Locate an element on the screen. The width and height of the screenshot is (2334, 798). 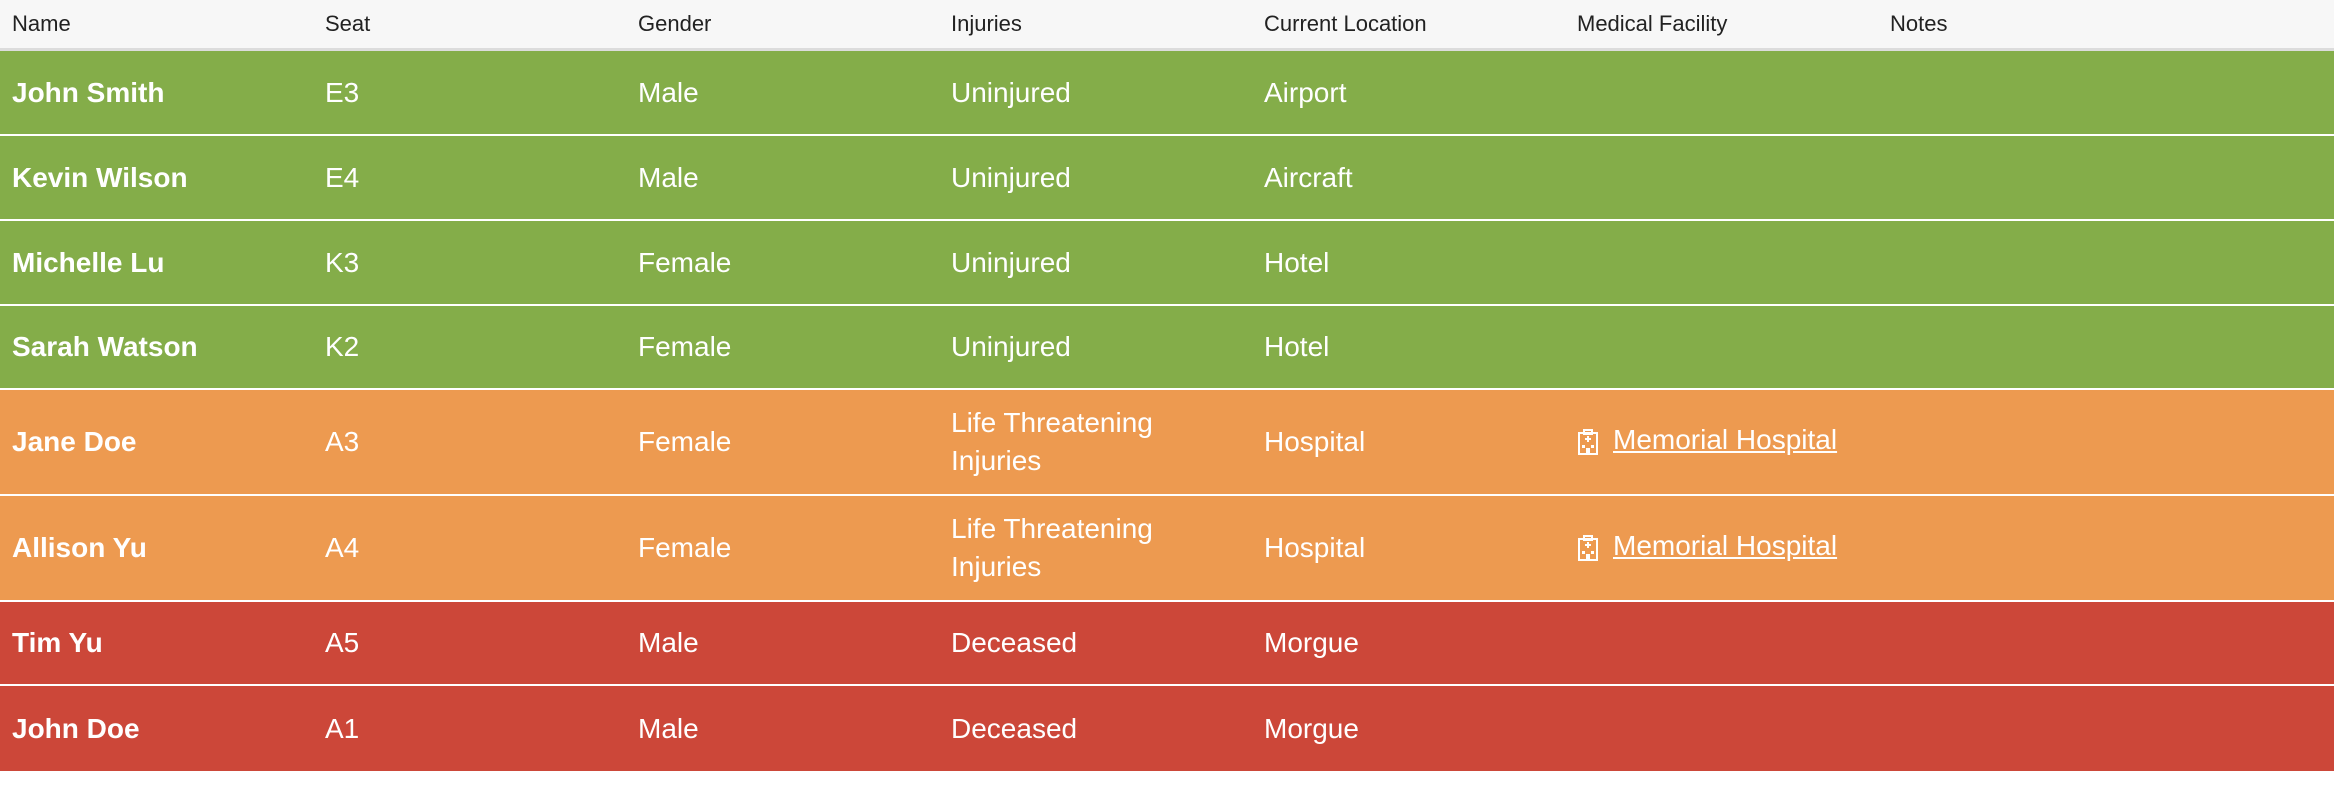
cell-seat: A4 is located at coordinates (342, 547).